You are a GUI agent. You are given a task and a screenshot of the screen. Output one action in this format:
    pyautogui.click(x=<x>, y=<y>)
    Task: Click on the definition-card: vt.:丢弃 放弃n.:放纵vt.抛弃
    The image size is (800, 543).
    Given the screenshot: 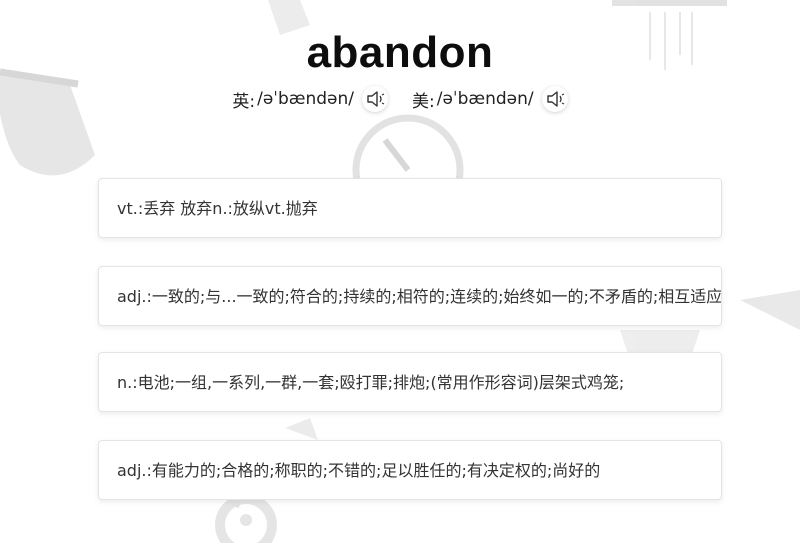 What is the action you would take?
    pyautogui.click(x=410, y=208)
    